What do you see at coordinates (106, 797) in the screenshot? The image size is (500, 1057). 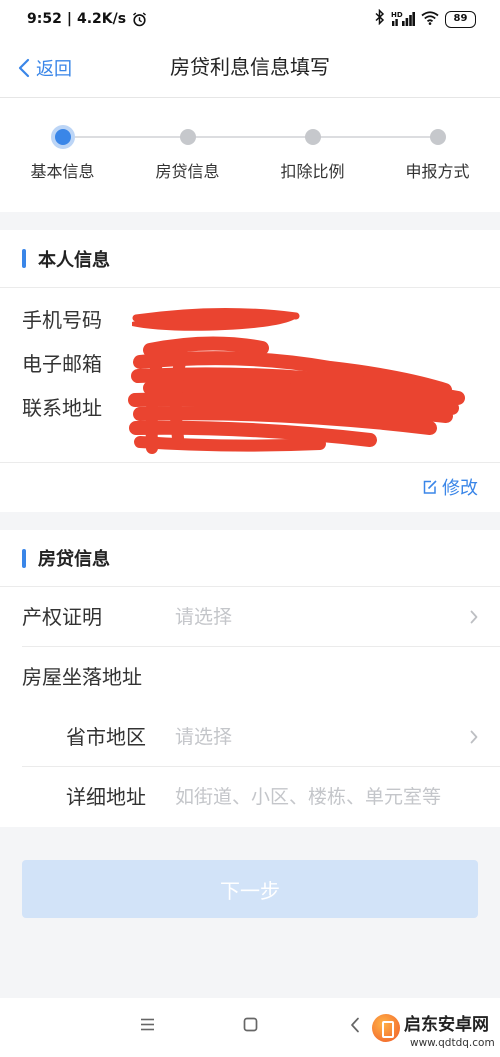 I see `row-label: 详细地址` at bounding box center [106, 797].